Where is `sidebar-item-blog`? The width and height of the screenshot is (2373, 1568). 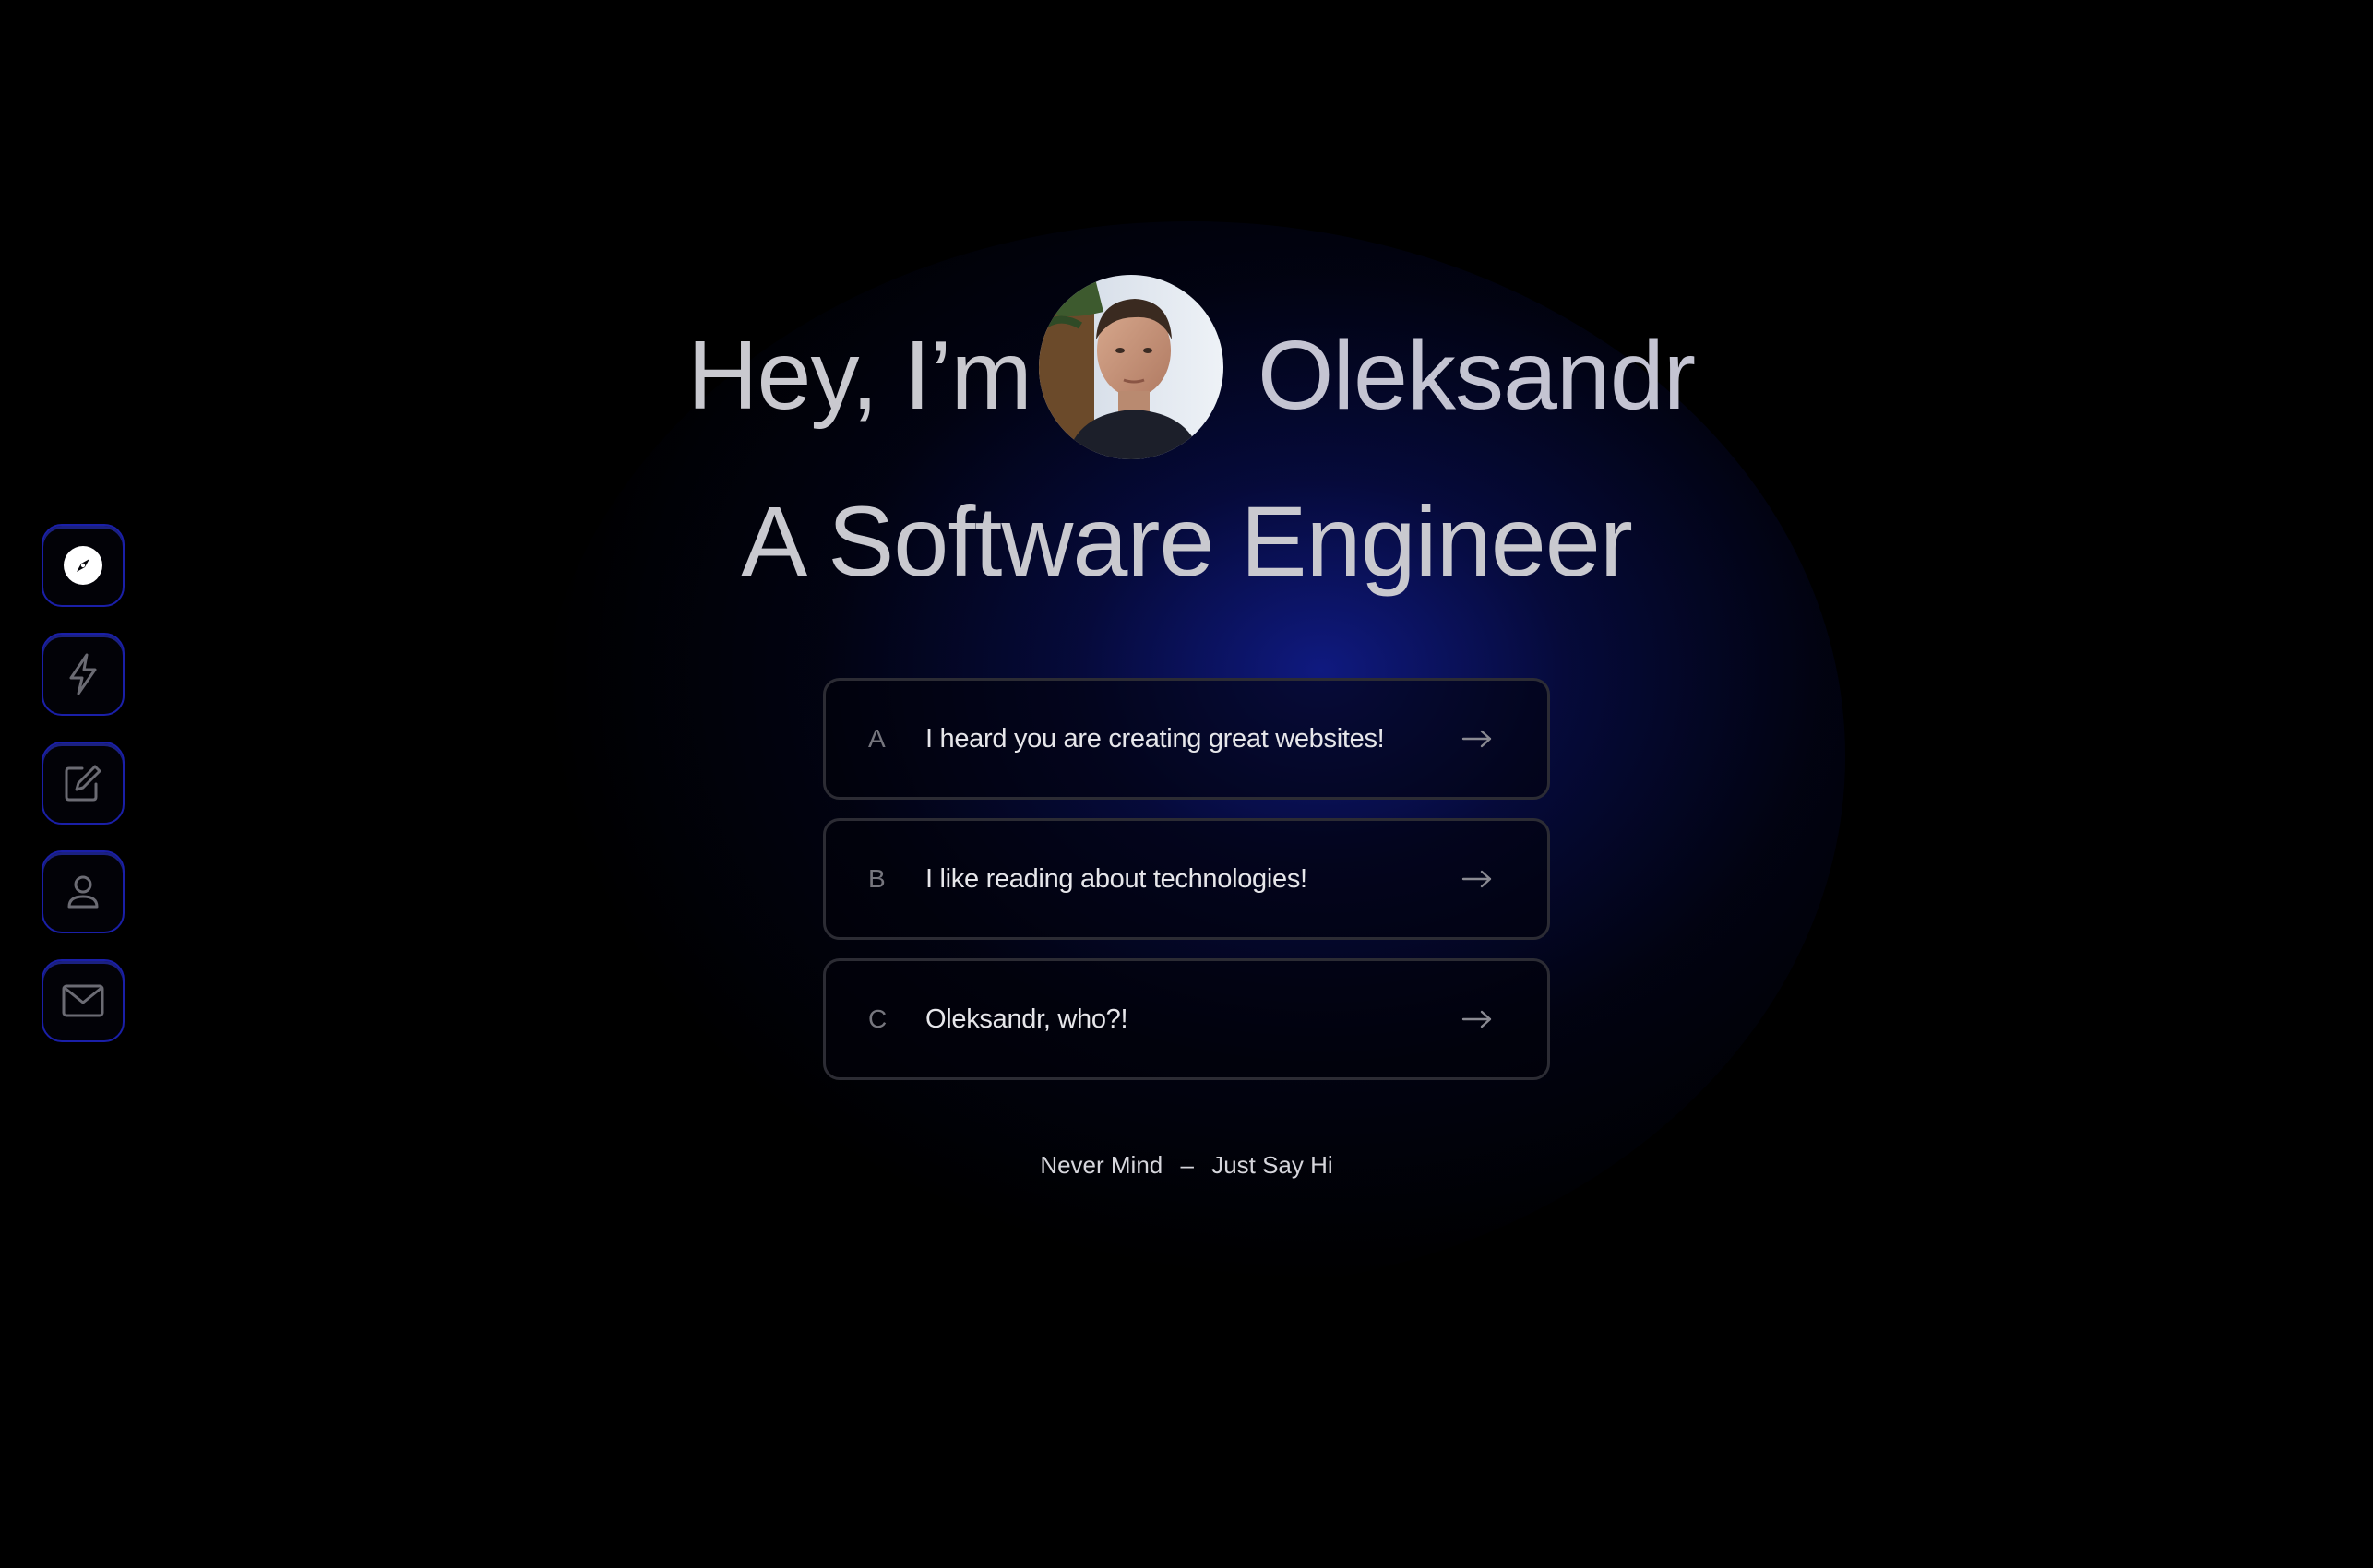
sidebar-item-blog is located at coordinates (83, 783).